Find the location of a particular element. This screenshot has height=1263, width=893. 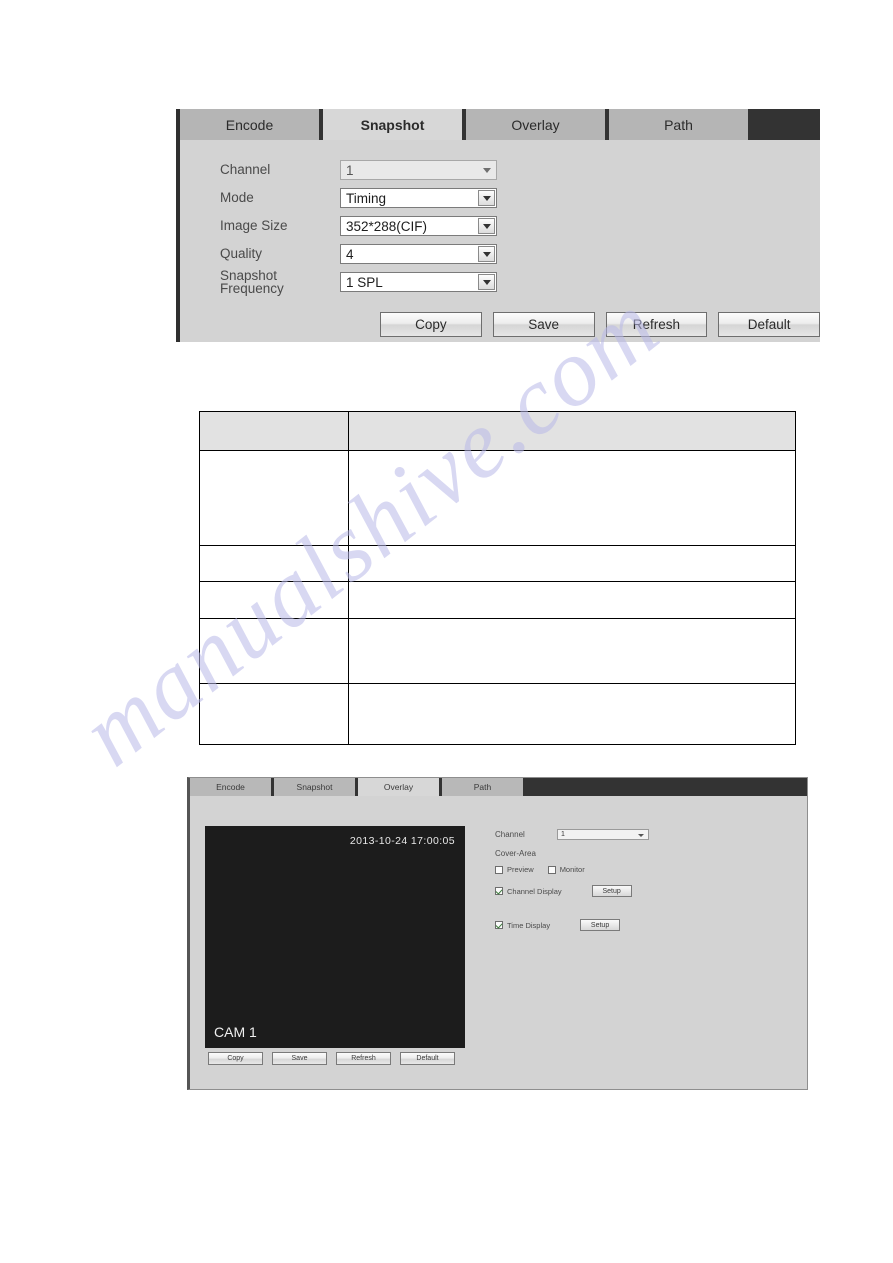

quality-select-value: 4 is located at coordinates (350, 254).